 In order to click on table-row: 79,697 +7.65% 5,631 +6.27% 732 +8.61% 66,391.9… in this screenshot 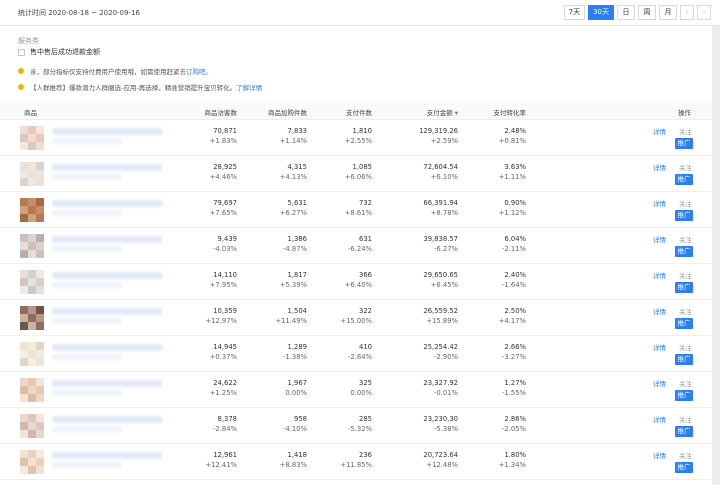, I will do `click(356, 210)`.